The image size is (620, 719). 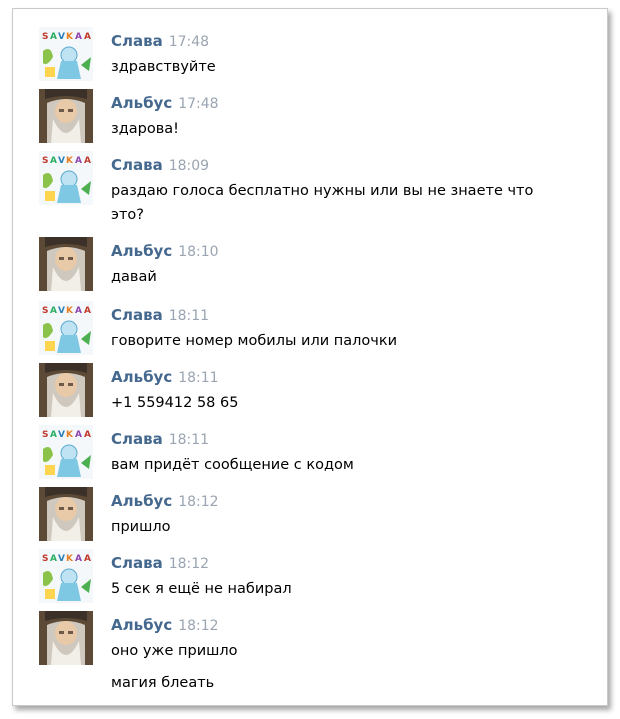 I want to click on message-time: 18:10, so click(x=198, y=252).